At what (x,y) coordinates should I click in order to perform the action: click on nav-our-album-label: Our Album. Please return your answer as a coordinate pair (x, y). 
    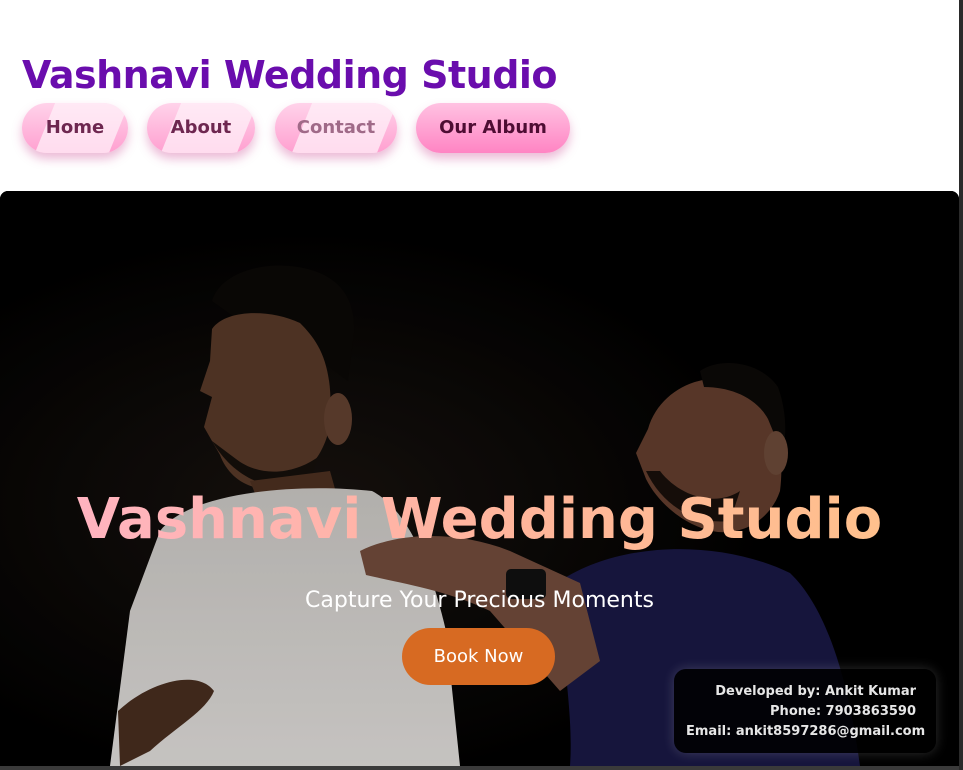
    Looking at the image, I should click on (493, 127).